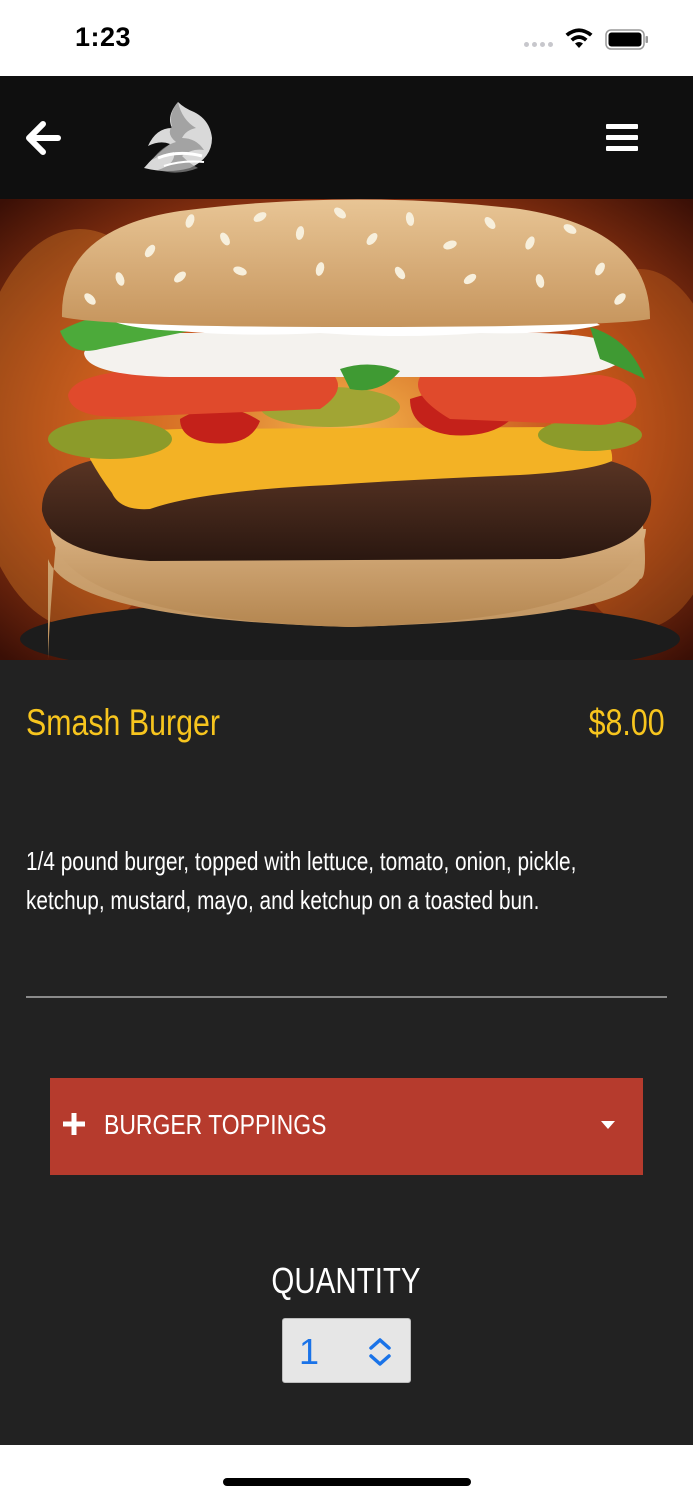 The width and height of the screenshot is (693, 1500). I want to click on quantity-value: 1, so click(309, 1351).